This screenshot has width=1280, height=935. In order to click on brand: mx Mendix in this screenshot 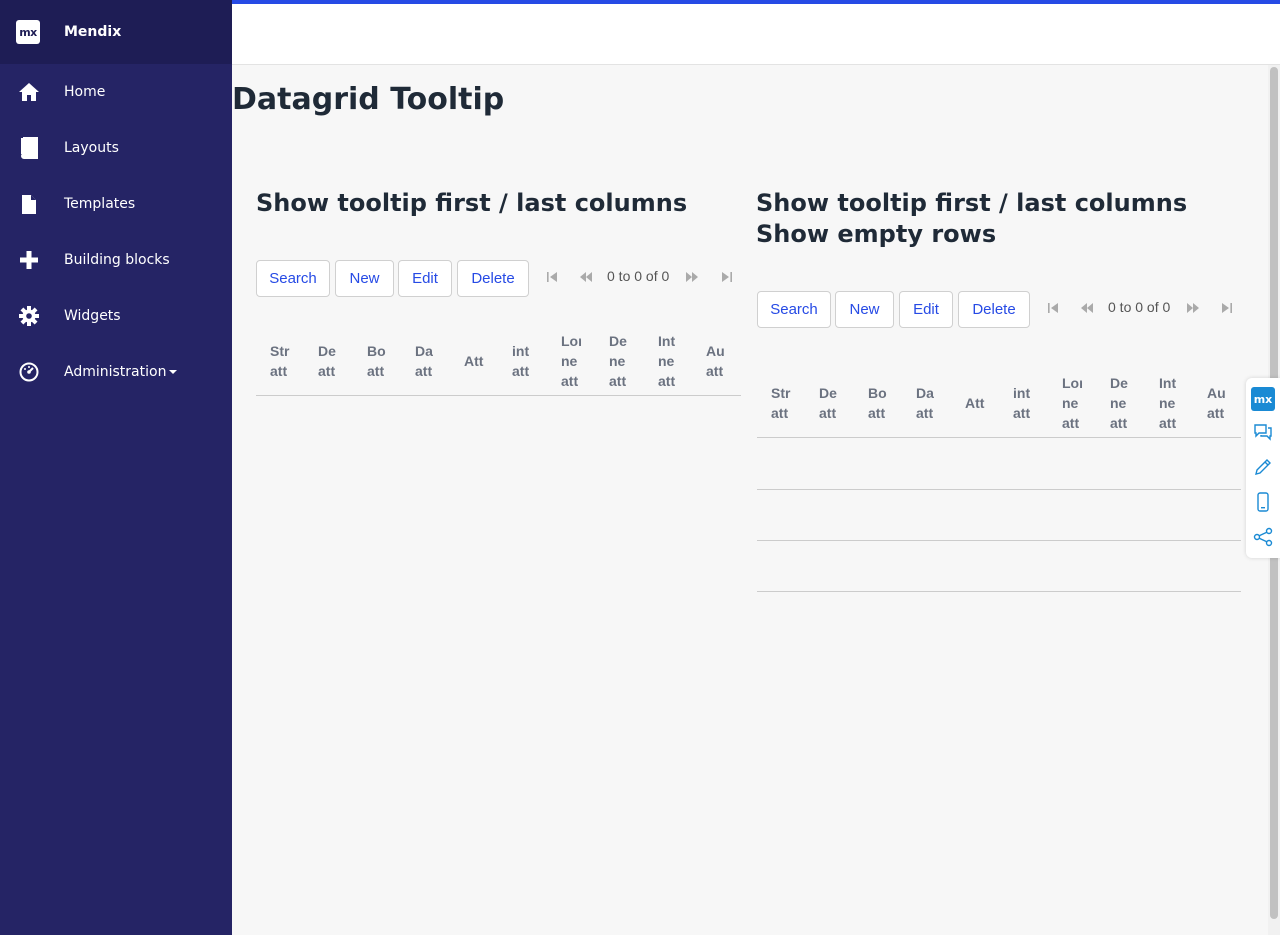, I will do `click(116, 32)`.